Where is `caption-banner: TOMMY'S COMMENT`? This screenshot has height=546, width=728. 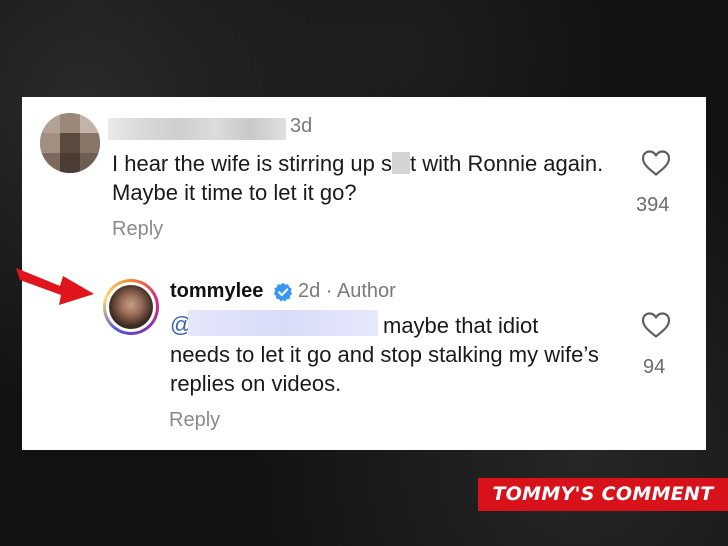 caption-banner: TOMMY'S COMMENT is located at coordinates (603, 494).